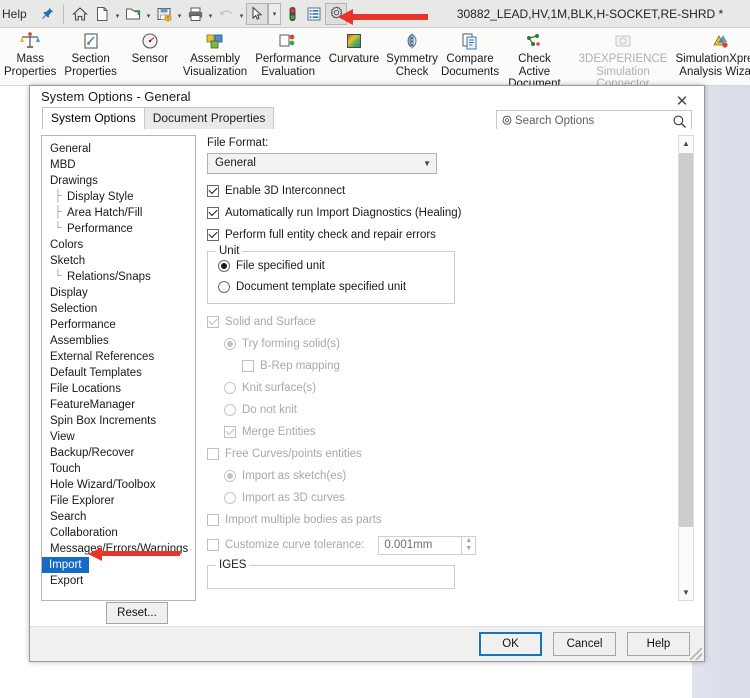 The image size is (750, 698). What do you see at coordinates (686, 339) in the screenshot?
I see `scrollbar-thumb` at bounding box center [686, 339].